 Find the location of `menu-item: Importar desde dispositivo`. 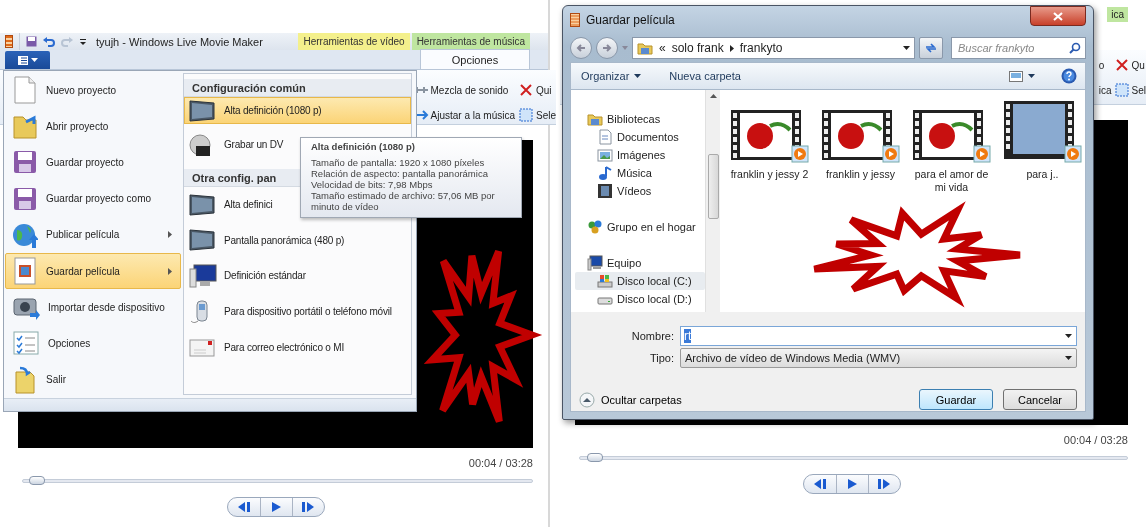

menu-item: Importar desde dispositivo is located at coordinates (93, 307).